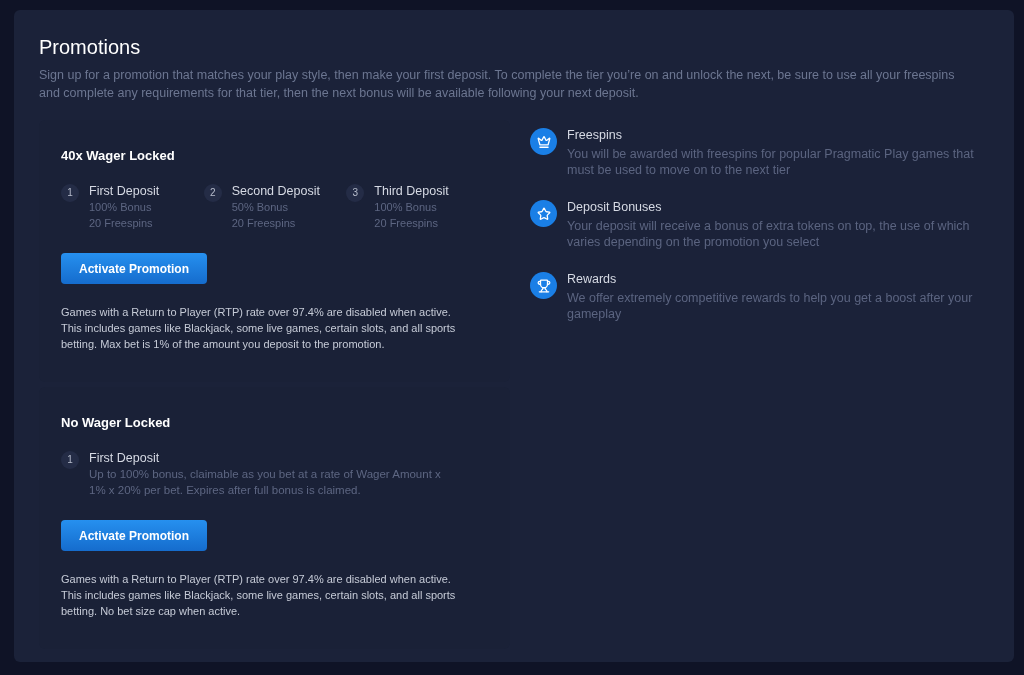 The height and width of the screenshot is (675, 1024). What do you see at coordinates (543, 285) in the screenshot?
I see `trophy-icon` at bounding box center [543, 285].